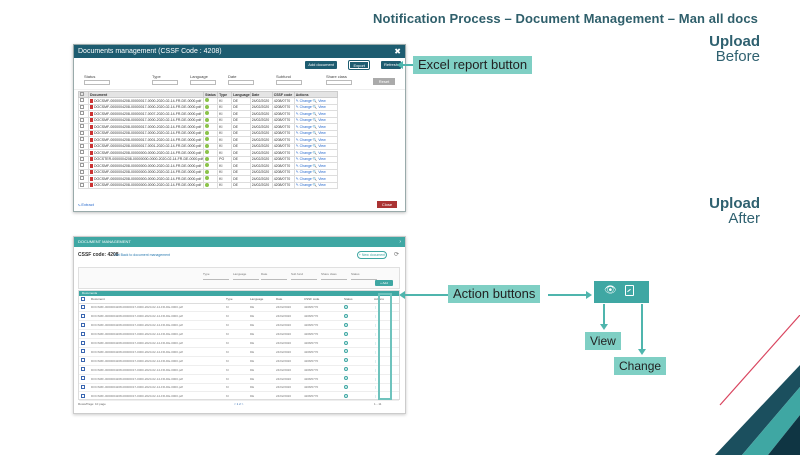  What do you see at coordinates (321, 65) in the screenshot?
I see `add-document-button: Add document` at bounding box center [321, 65].